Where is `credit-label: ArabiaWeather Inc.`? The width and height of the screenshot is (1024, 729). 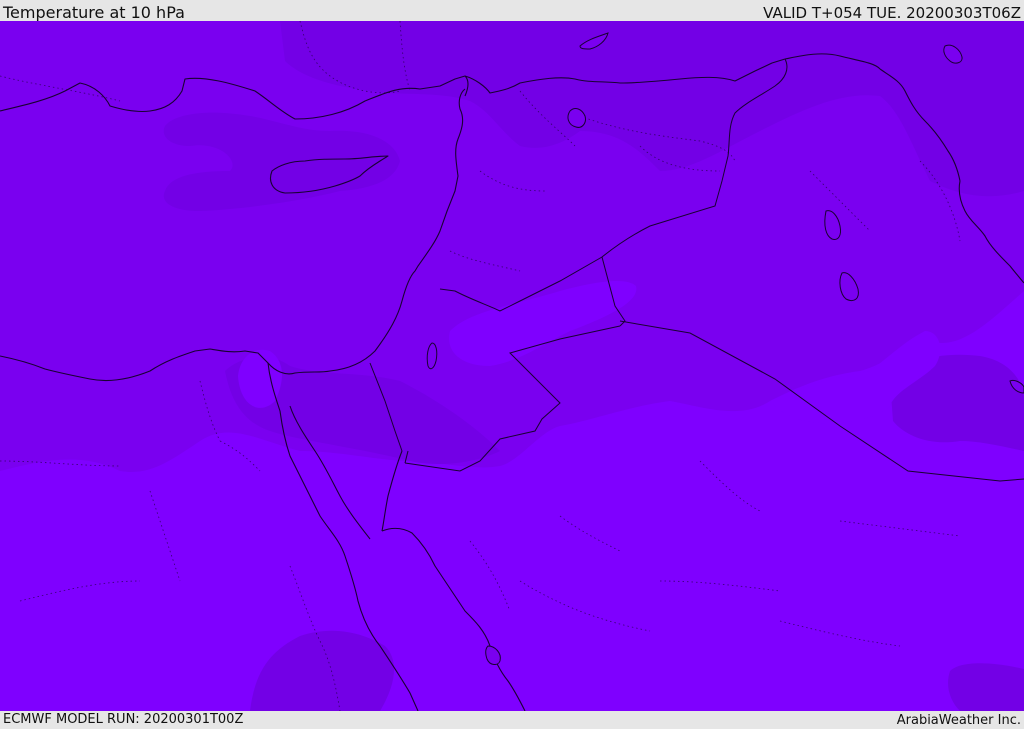 credit-label: ArabiaWeather Inc. is located at coordinates (958, 720).